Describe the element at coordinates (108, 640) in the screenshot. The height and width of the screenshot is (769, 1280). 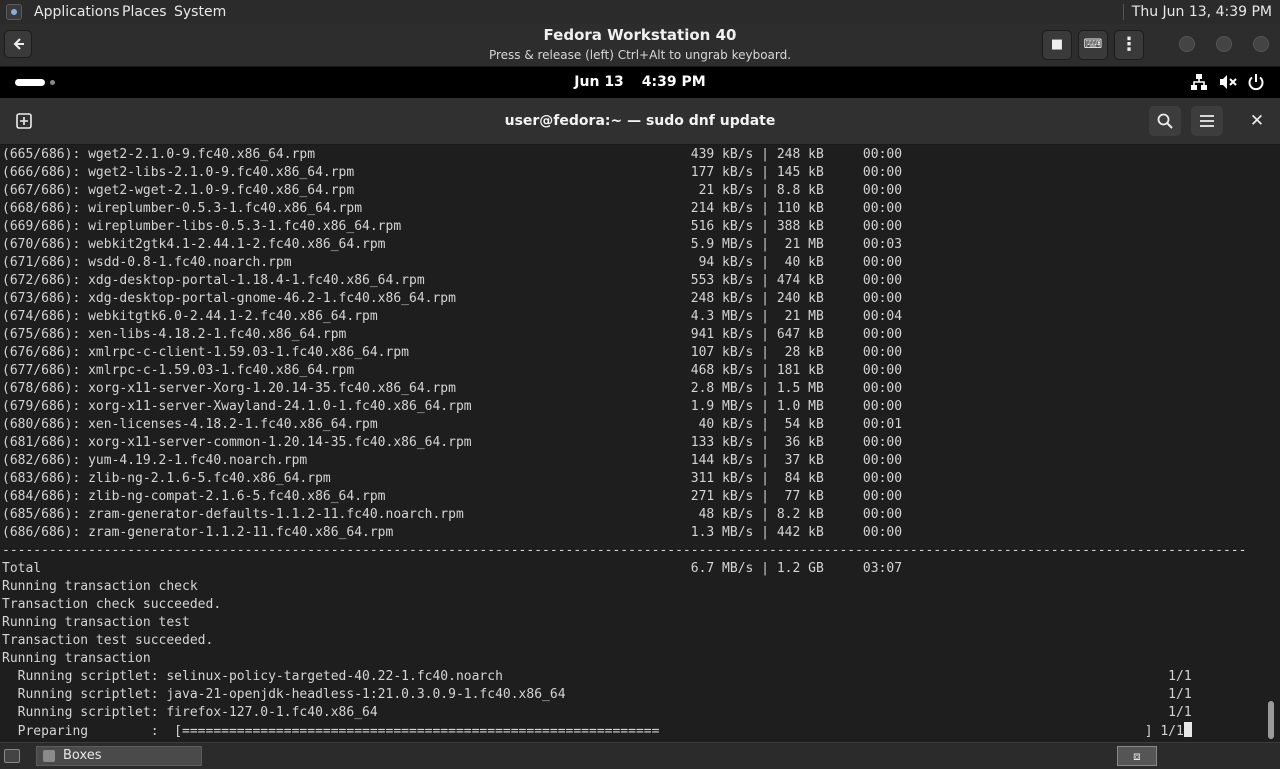
I see `terminal-line: Transaction test succeeded.` at that location.